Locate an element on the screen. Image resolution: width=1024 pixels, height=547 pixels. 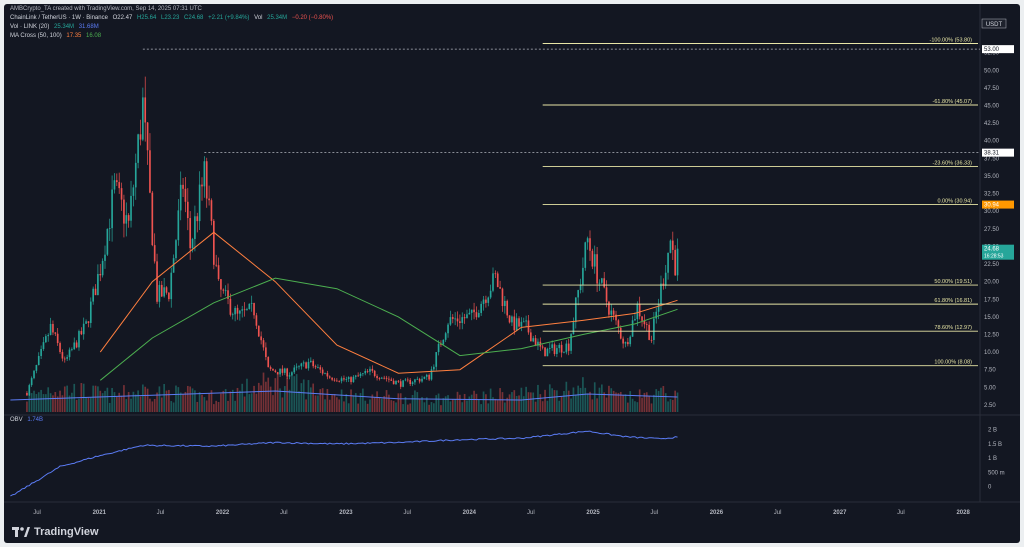
ma-cross-legend: MA Cross (50, 100) 17.35 16.08 is located at coordinates (57, 36).